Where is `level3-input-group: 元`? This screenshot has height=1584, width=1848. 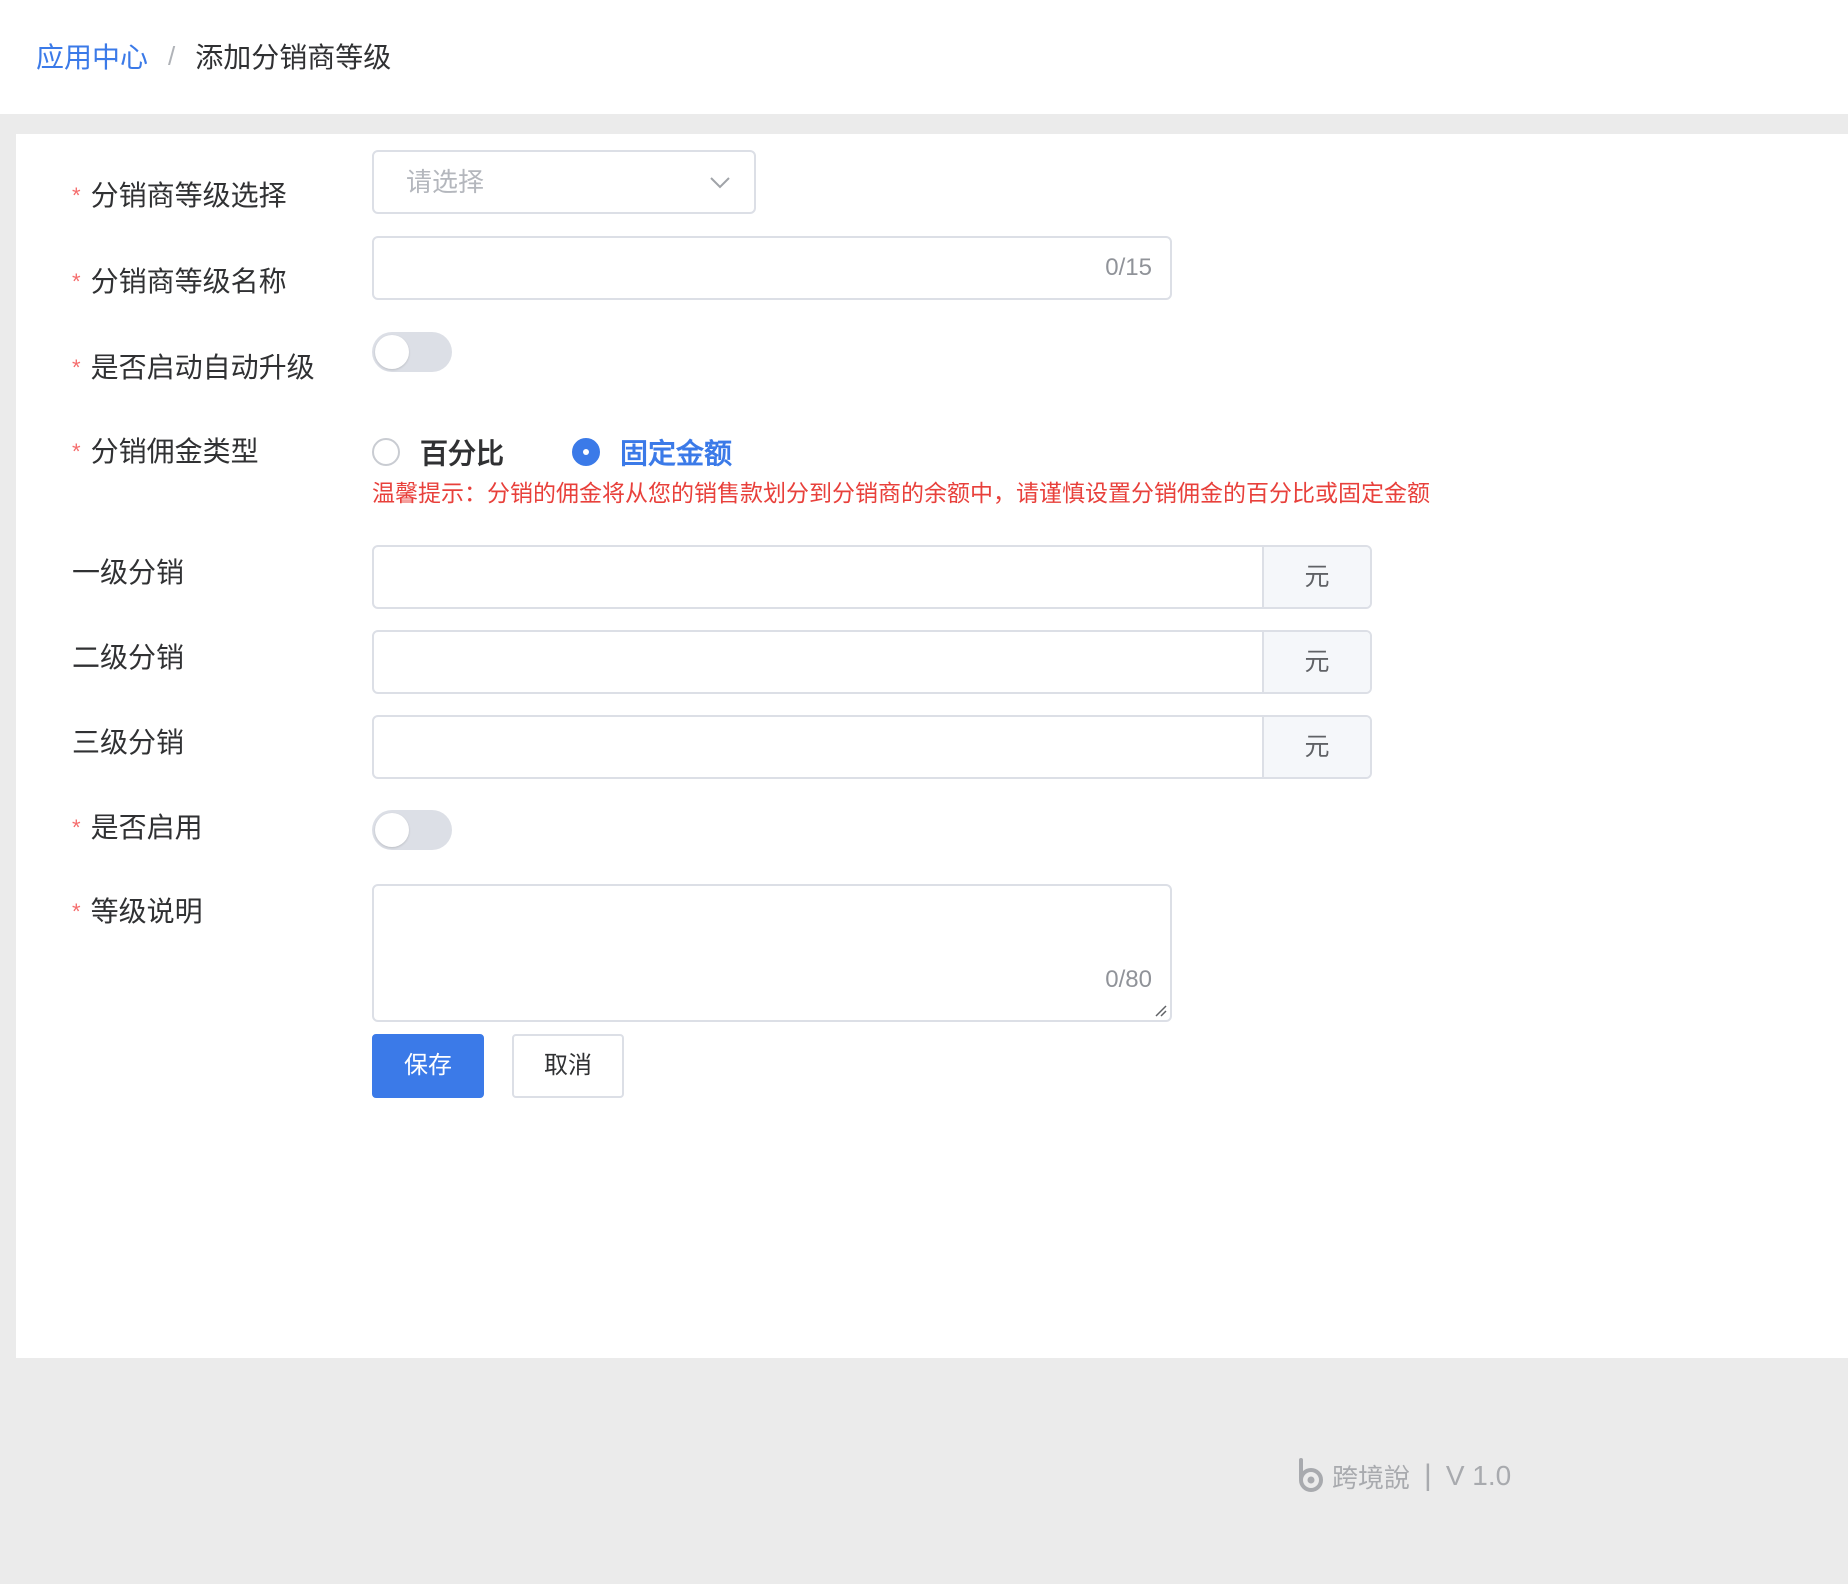
level3-input-group: 元 is located at coordinates (872, 747).